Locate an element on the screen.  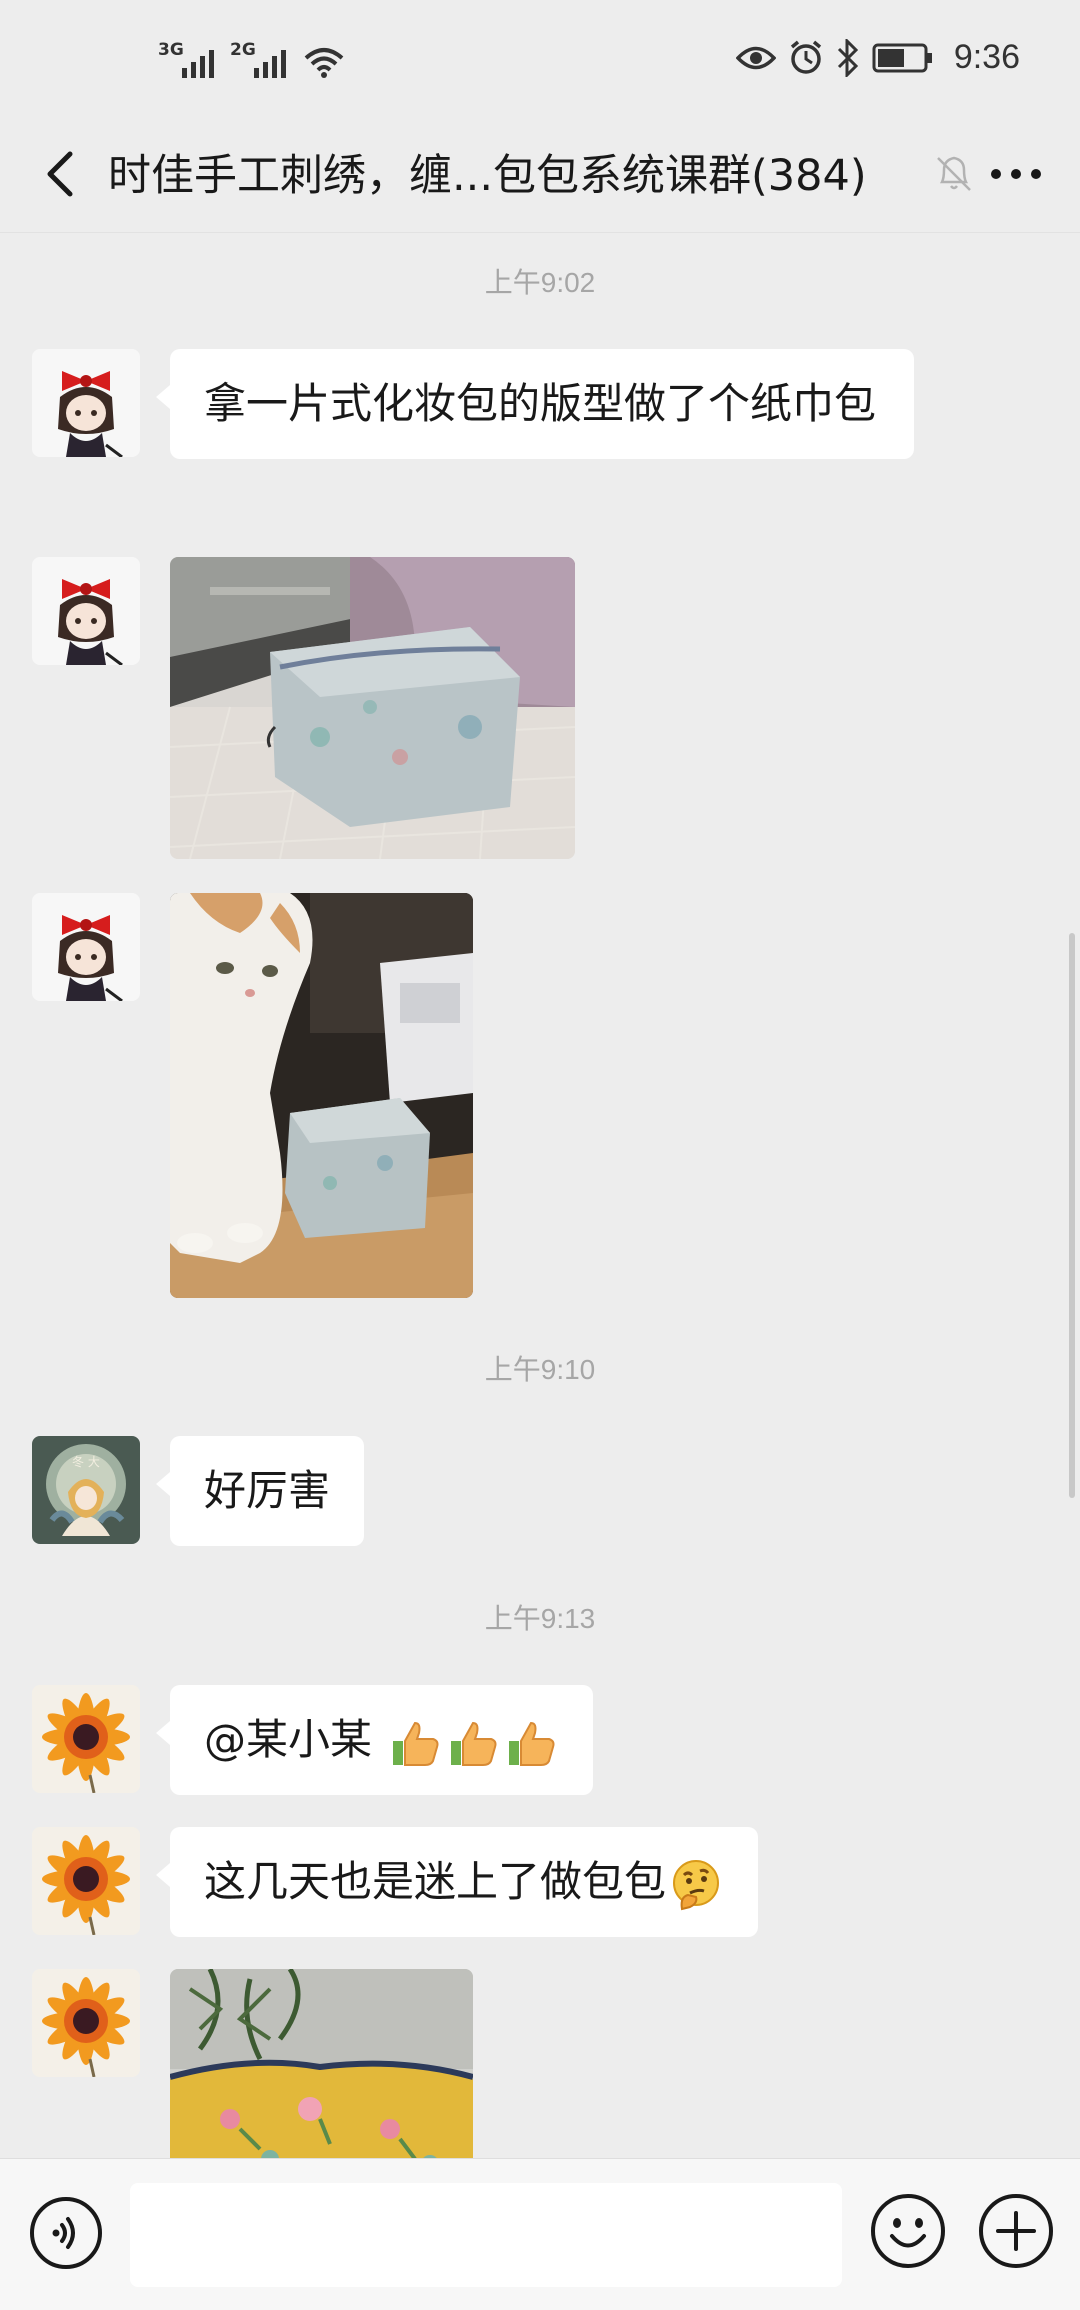
signal-icon: 2G is located at coordinates (259, 60).